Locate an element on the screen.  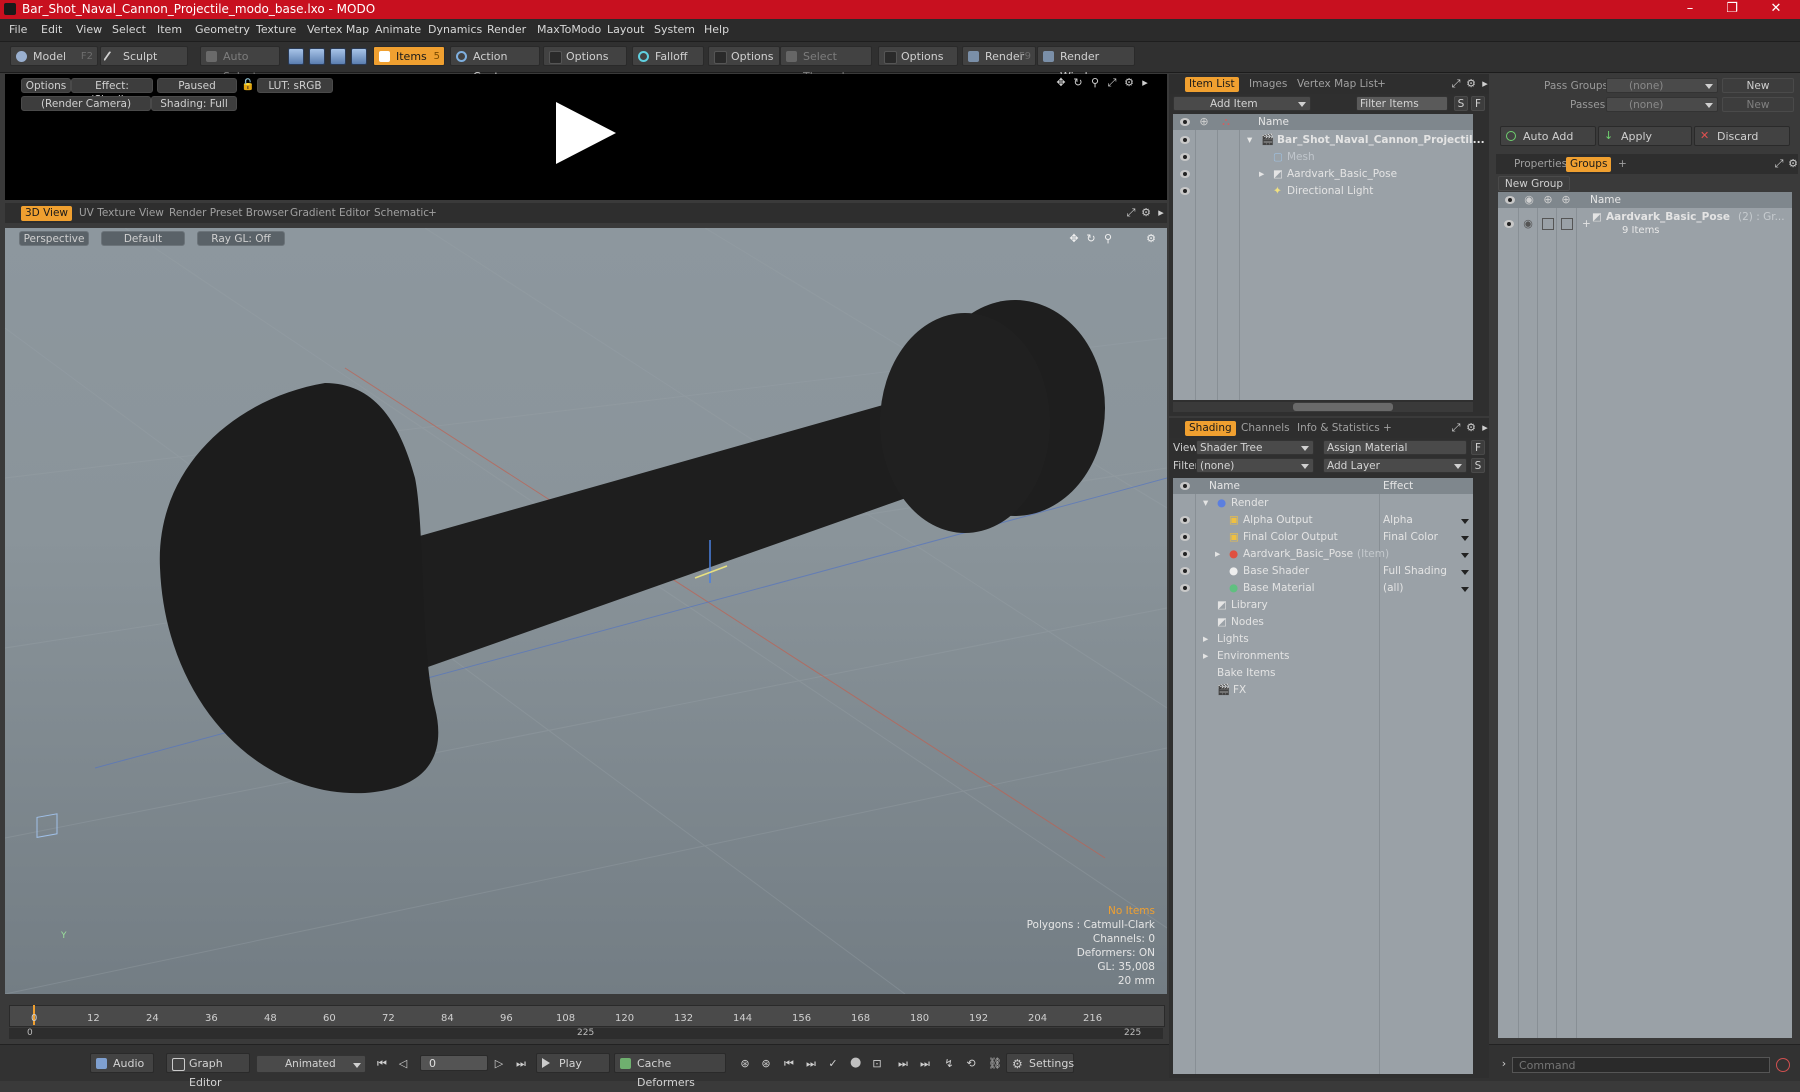
auto-key-icon: ✓ is located at coordinates (833, 1063).